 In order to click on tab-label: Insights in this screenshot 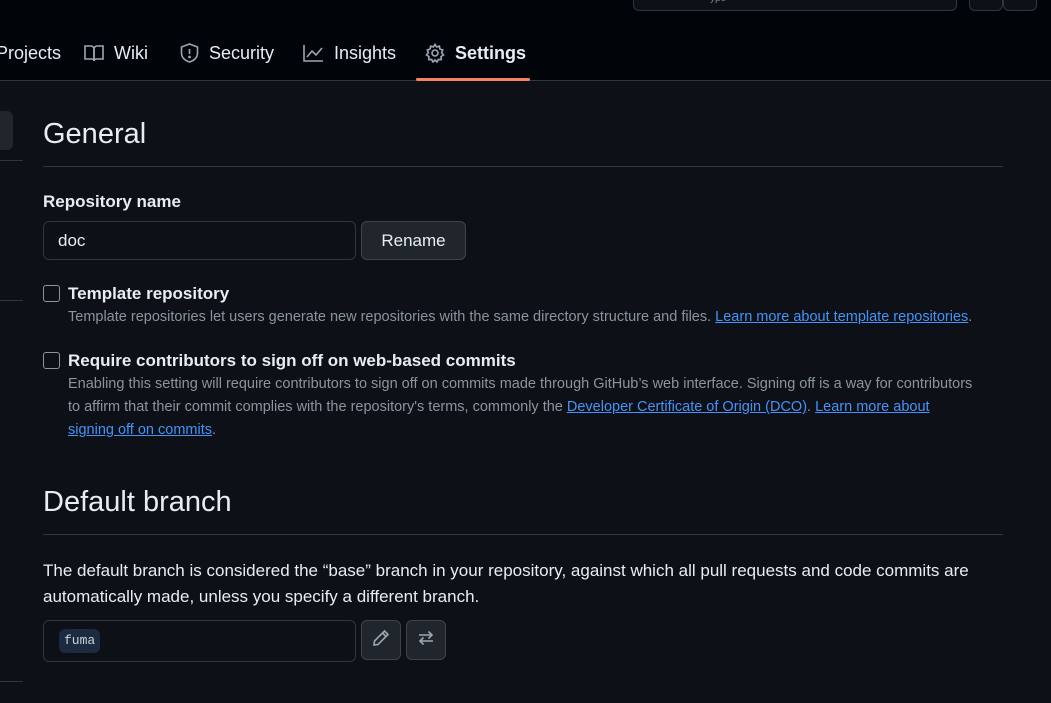, I will do `click(365, 52)`.